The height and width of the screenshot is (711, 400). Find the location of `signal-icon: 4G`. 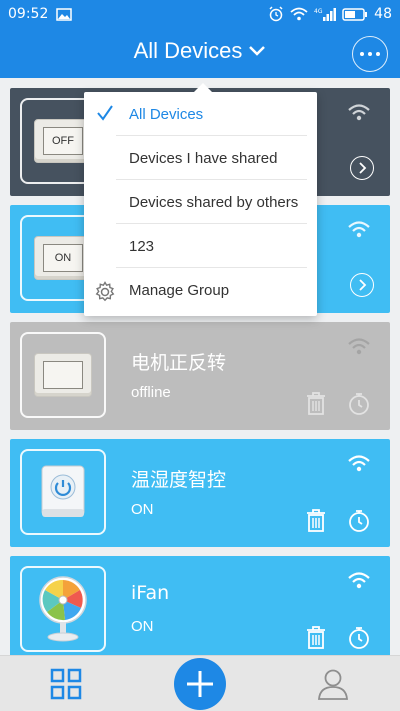

signal-icon: 4G is located at coordinates (325, 14).